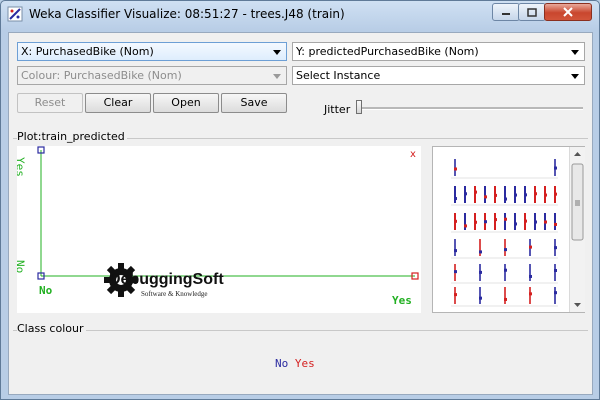 The height and width of the screenshot is (400, 600). I want to click on scroll-down-arrow-icon, so click(577, 305).